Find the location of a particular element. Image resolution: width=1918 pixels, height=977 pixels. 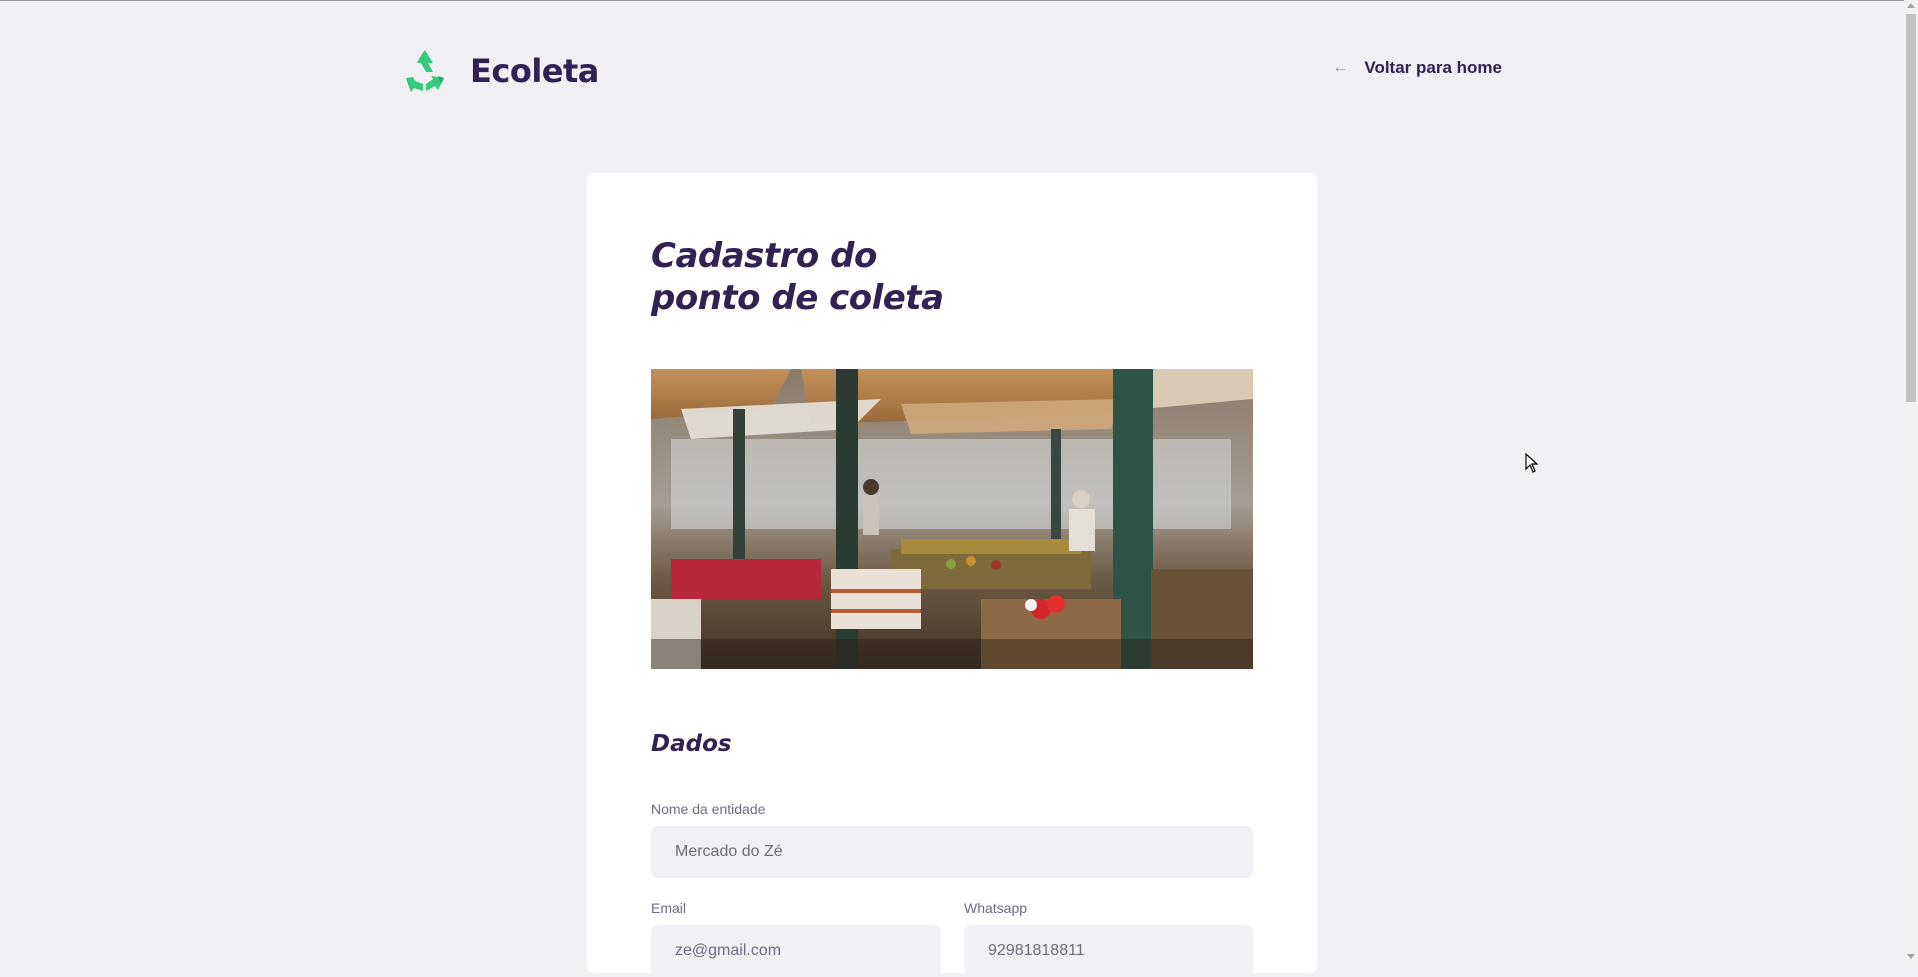

whatsapp-label: Whatsapp is located at coordinates (996, 908).